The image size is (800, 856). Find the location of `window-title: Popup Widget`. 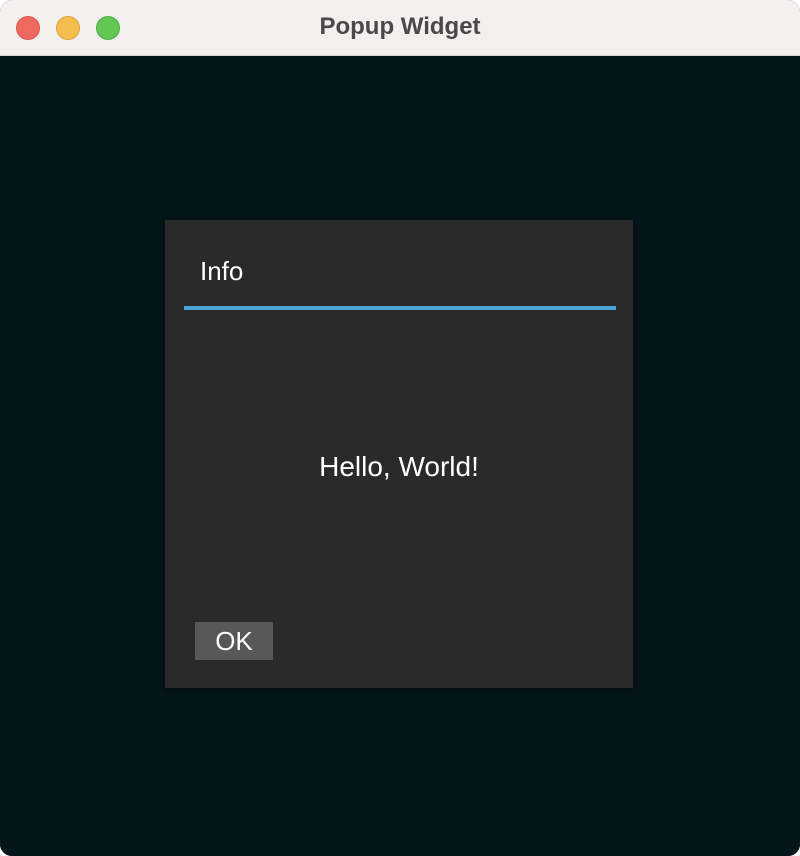

window-title: Popup Widget is located at coordinates (400, 26).